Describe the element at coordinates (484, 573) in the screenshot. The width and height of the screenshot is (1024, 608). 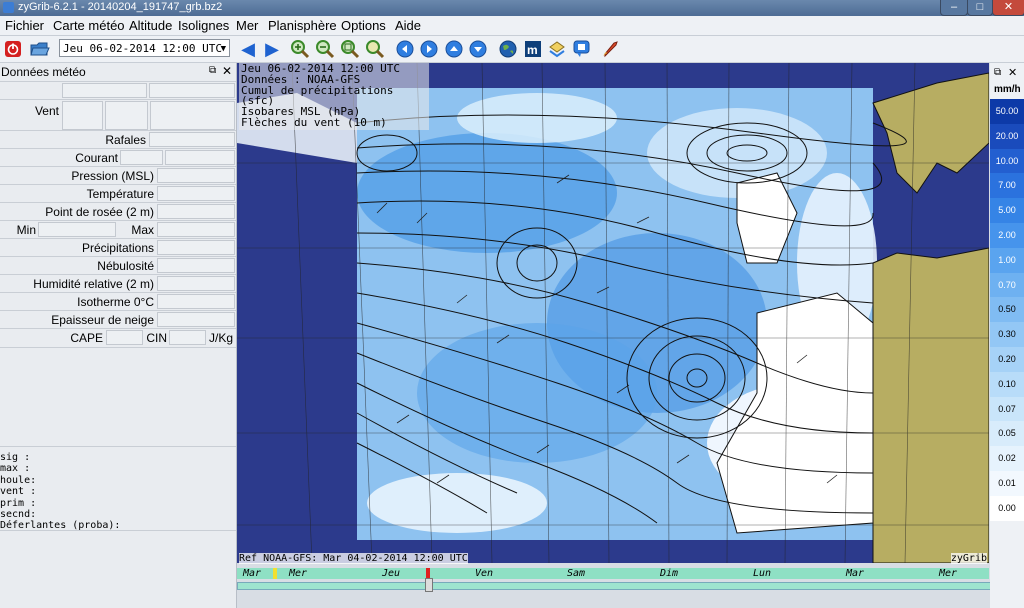
I see `timeline-day: Ven` at that location.